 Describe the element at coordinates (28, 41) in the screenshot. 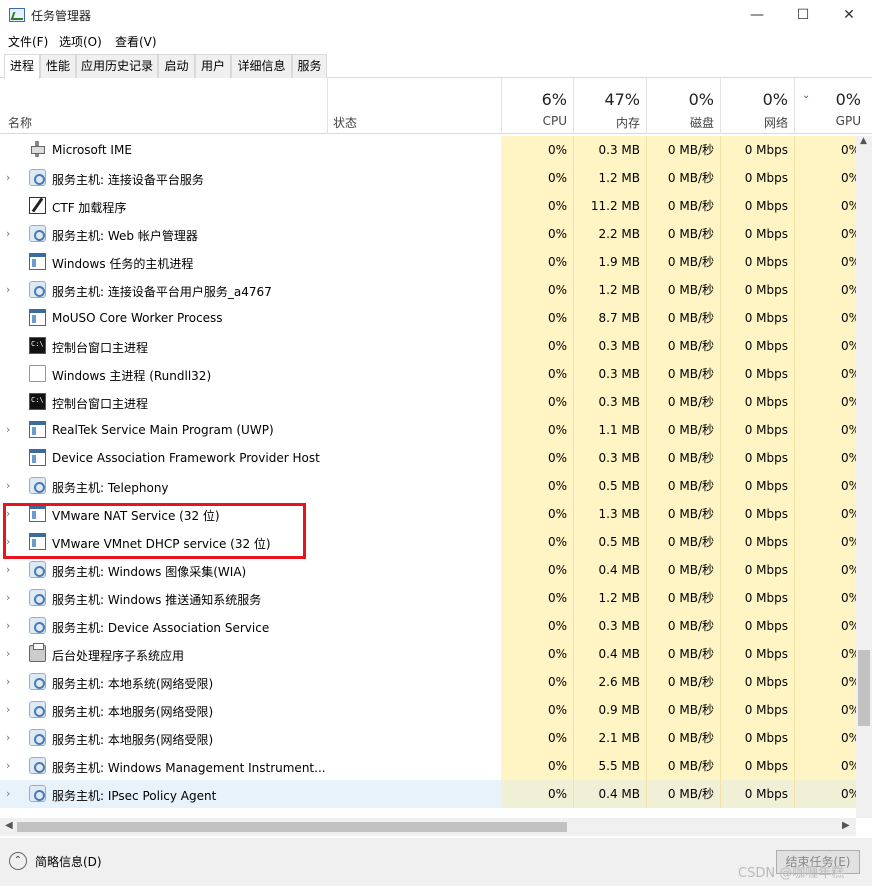

I see `menu-file: 文件(F)` at that location.